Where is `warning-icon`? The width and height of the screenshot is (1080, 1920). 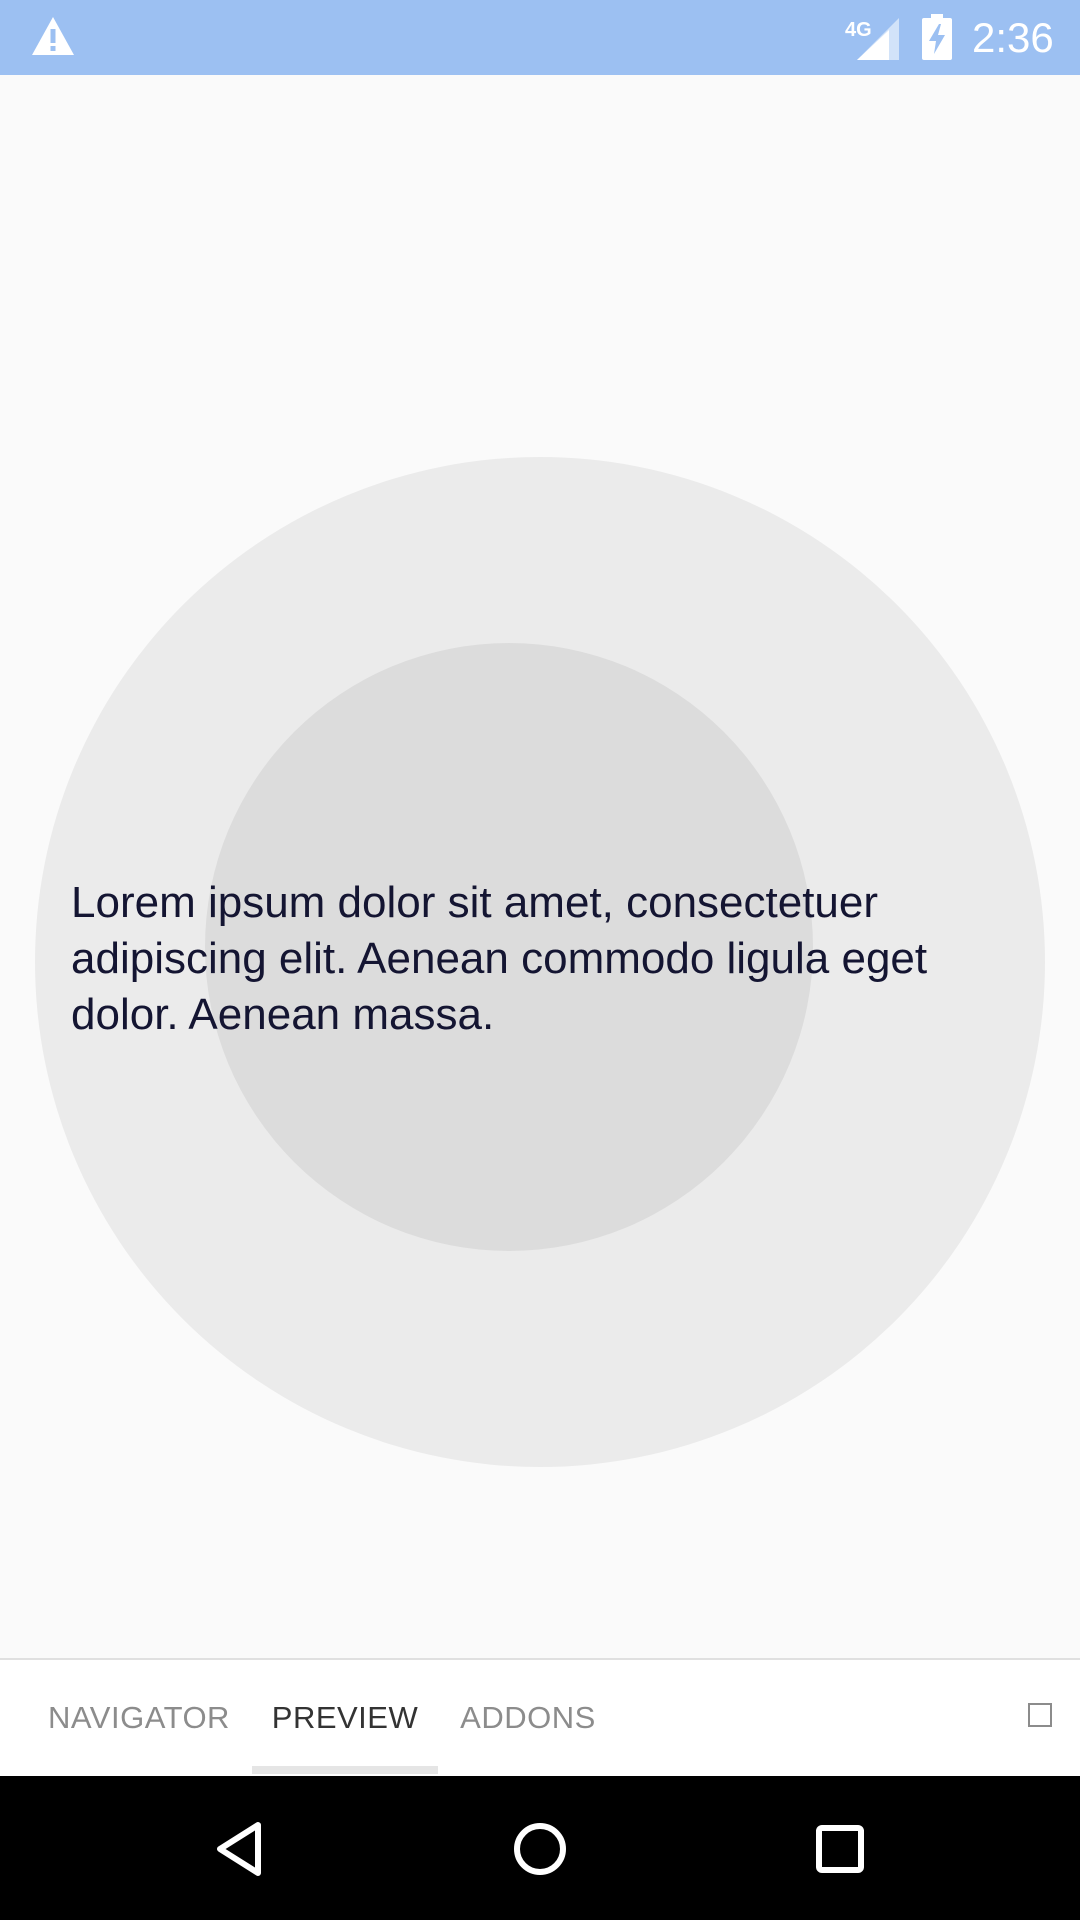
warning-icon is located at coordinates (53, 36).